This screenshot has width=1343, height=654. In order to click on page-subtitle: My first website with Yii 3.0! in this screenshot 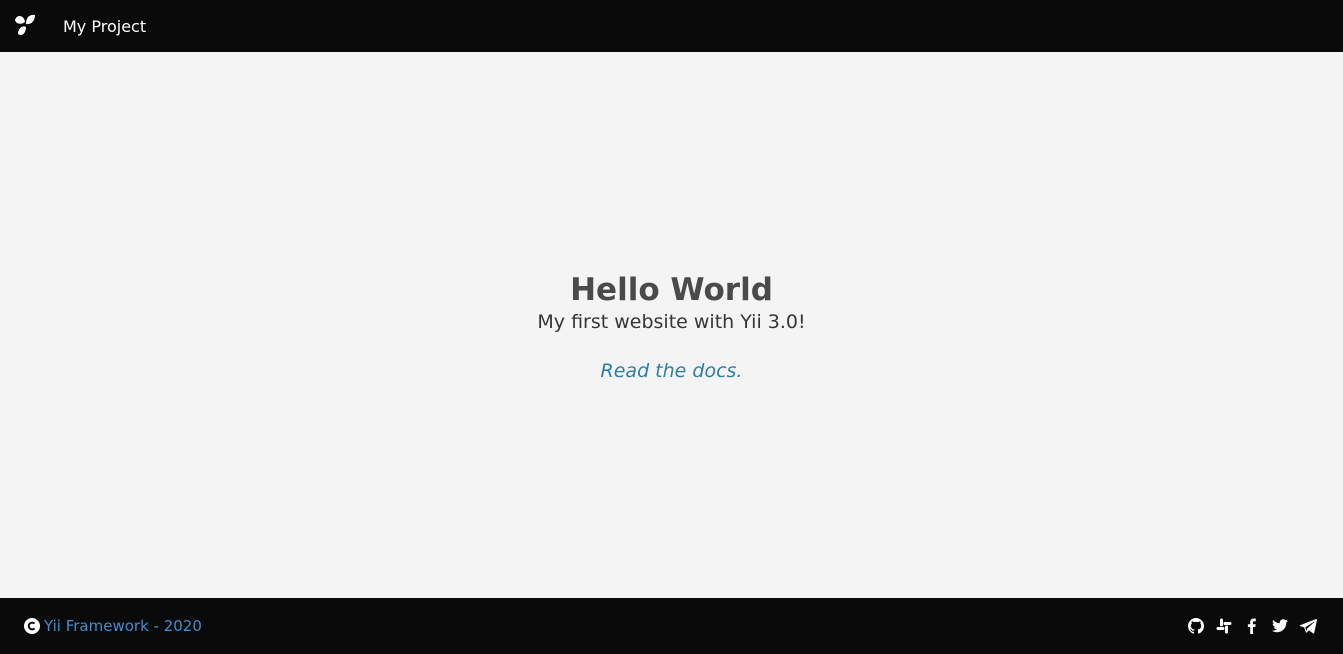, I will do `click(671, 322)`.